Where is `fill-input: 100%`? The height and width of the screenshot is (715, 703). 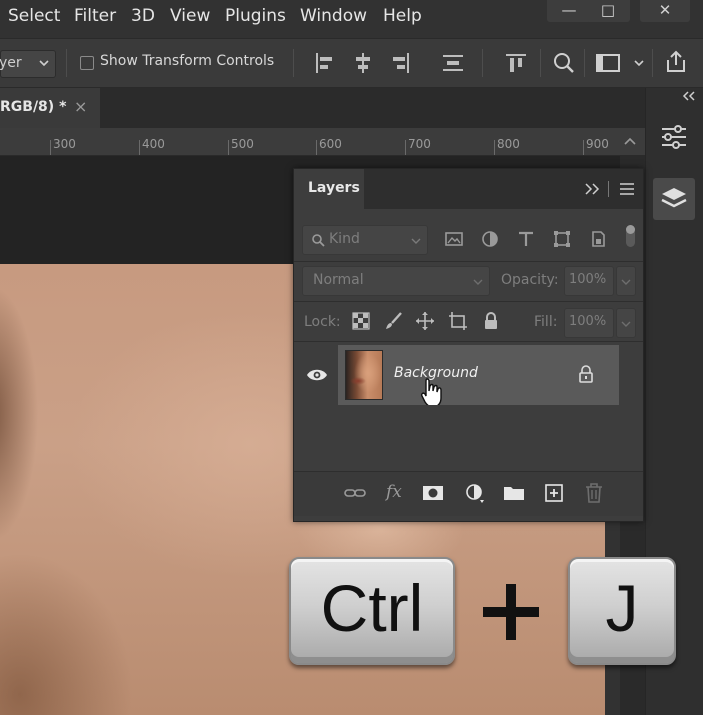 fill-input: 100% is located at coordinates (589, 323).